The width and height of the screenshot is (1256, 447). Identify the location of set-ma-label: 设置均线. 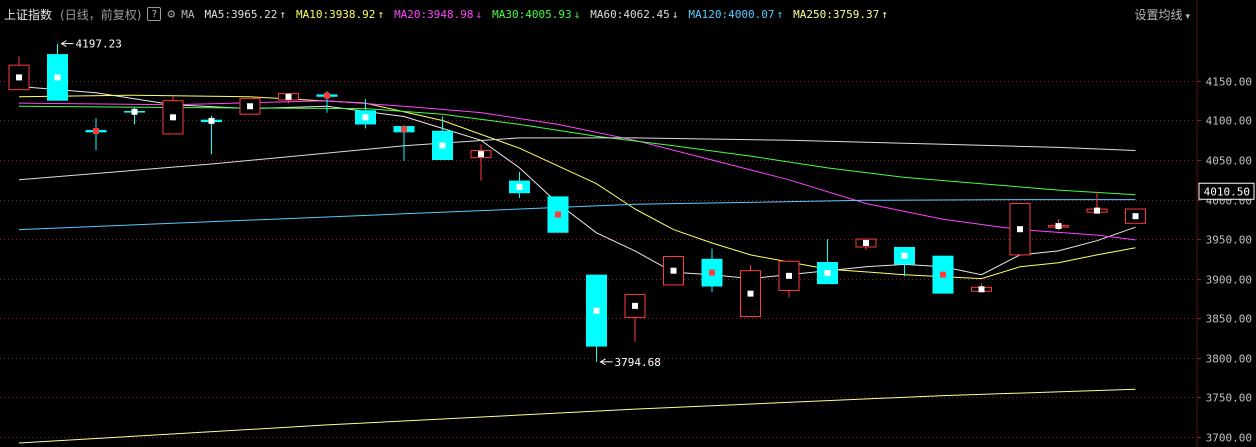
(1158, 15).